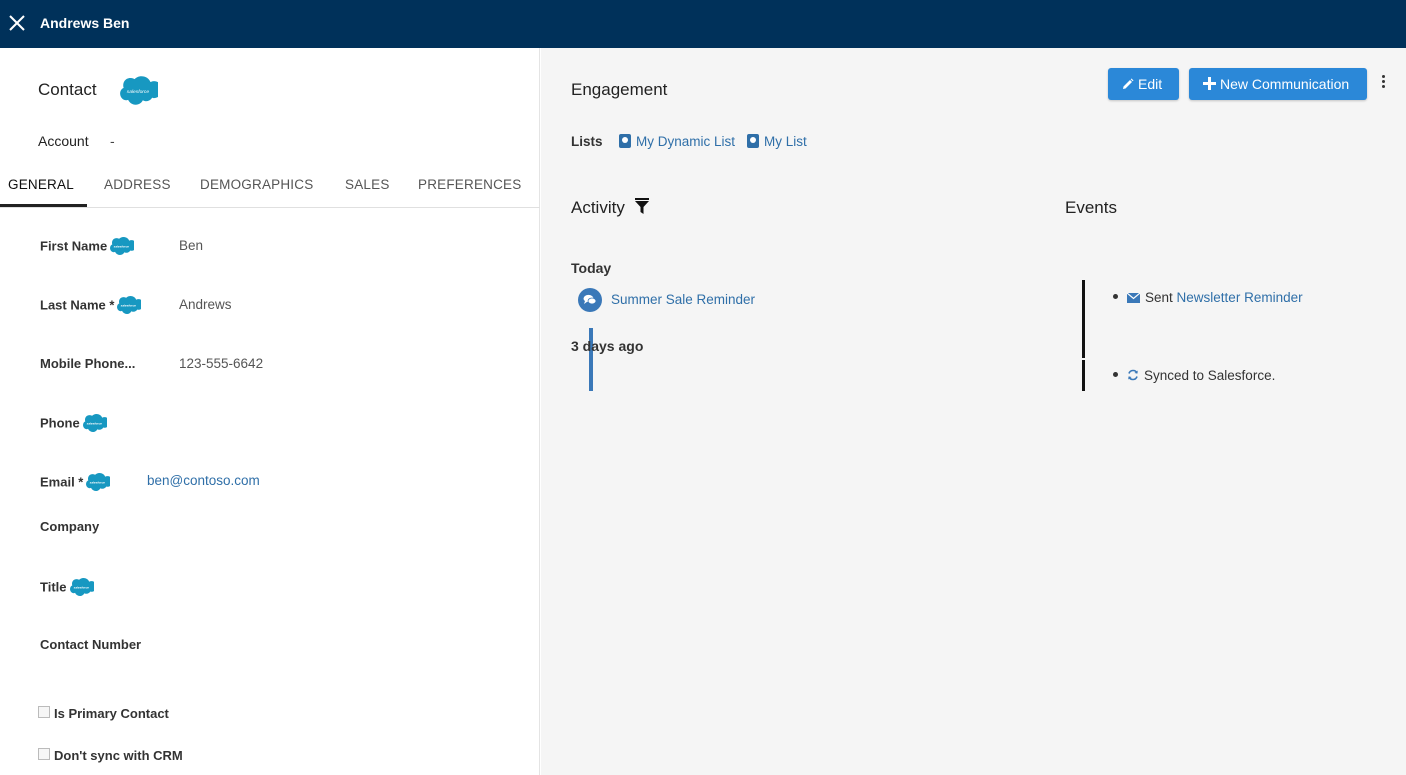  I want to click on new-communication-label: New Communication, so click(1285, 84).